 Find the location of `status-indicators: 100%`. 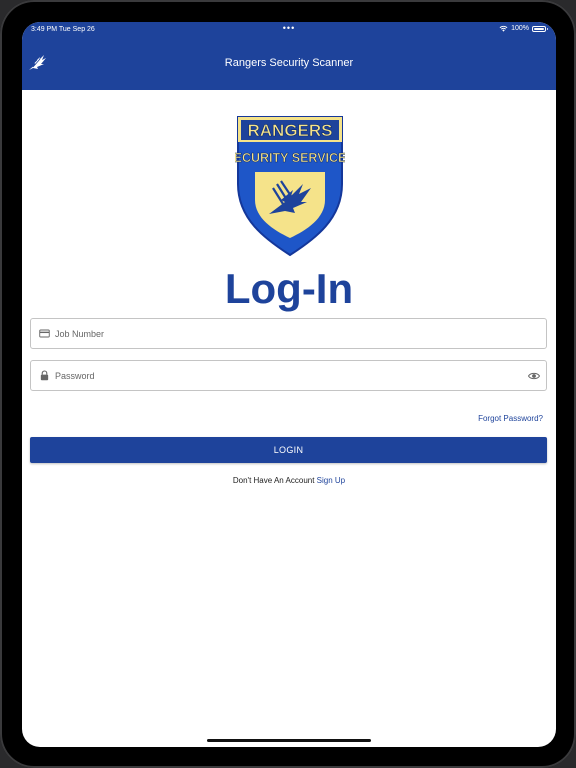

status-indicators: 100% is located at coordinates (523, 28).